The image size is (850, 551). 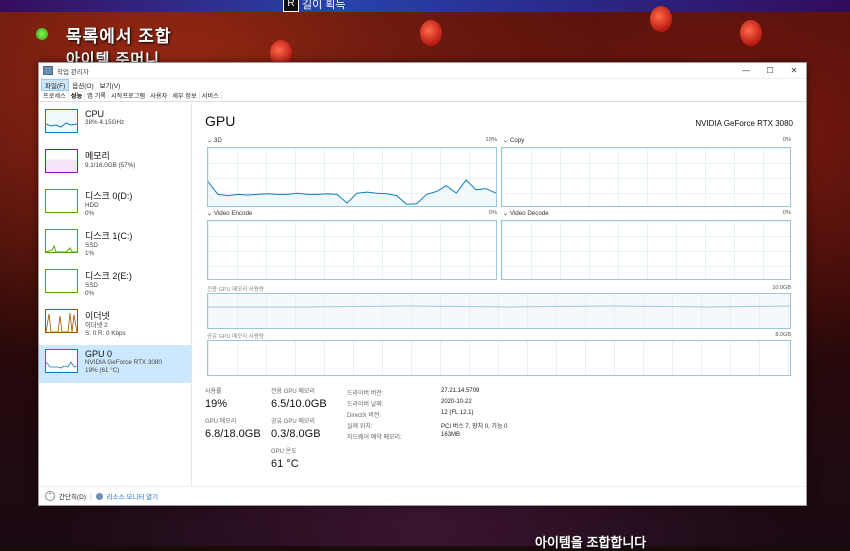 What do you see at coordinates (492, 213) in the screenshot?
I see `engine-pct-video-encode: 0%` at bounding box center [492, 213].